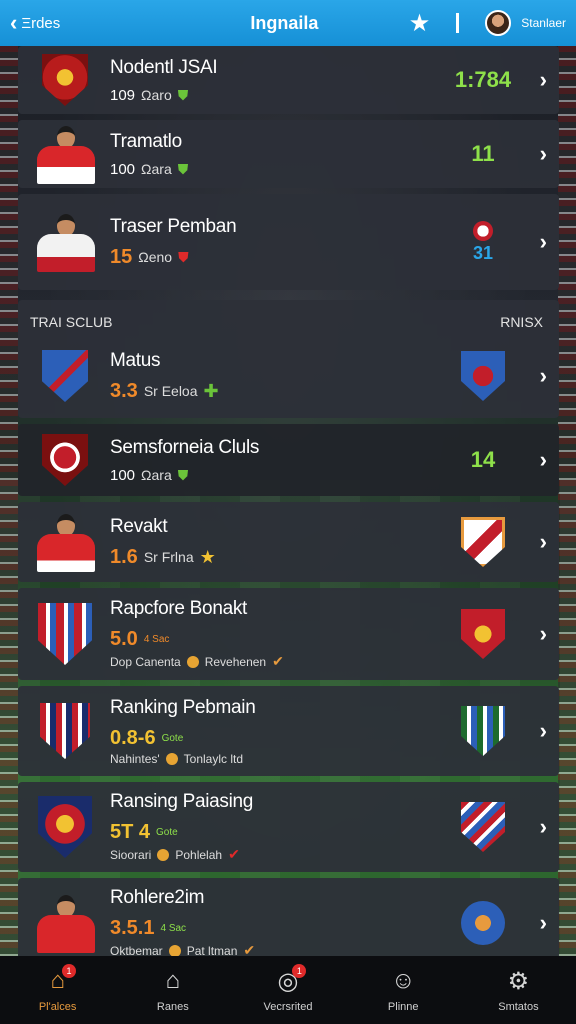  Describe the element at coordinates (157, 897) in the screenshot. I see `item-name: Rohlere2im` at that location.